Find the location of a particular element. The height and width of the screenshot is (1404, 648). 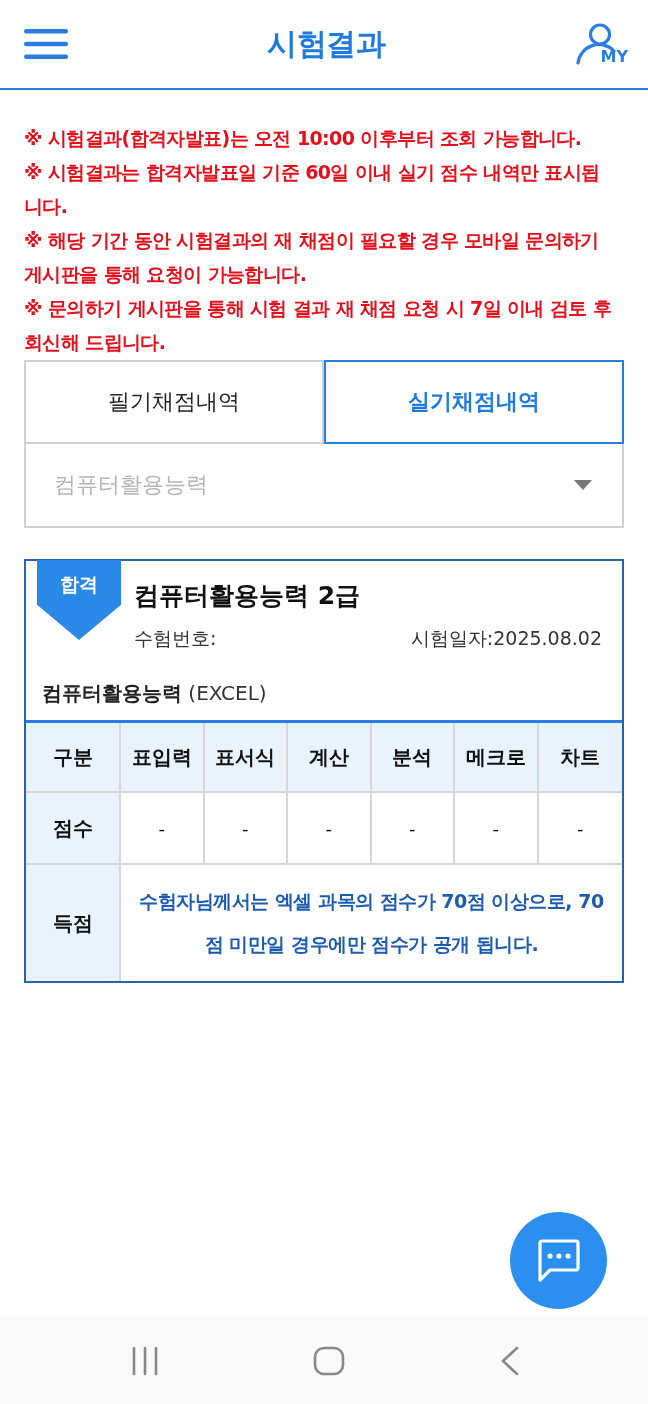

menu-button is located at coordinates (46, 44).